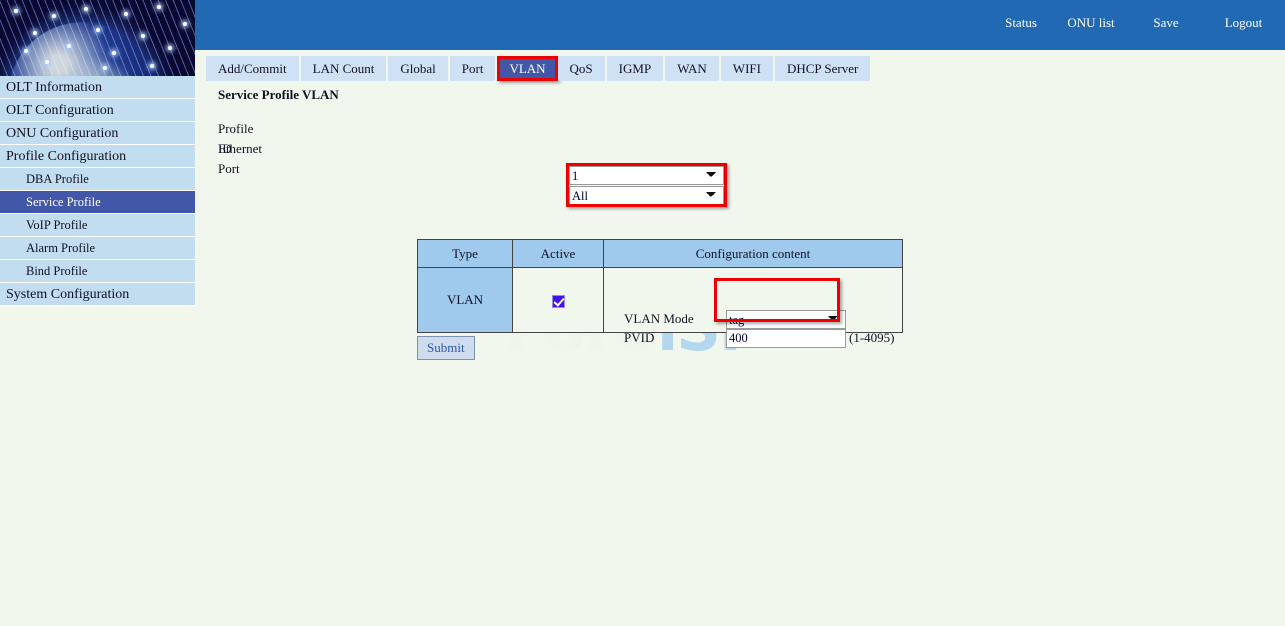  Describe the element at coordinates (823, 68) in the screenshot. I see `tab-dhcp-server: DHCP Server` at that location.